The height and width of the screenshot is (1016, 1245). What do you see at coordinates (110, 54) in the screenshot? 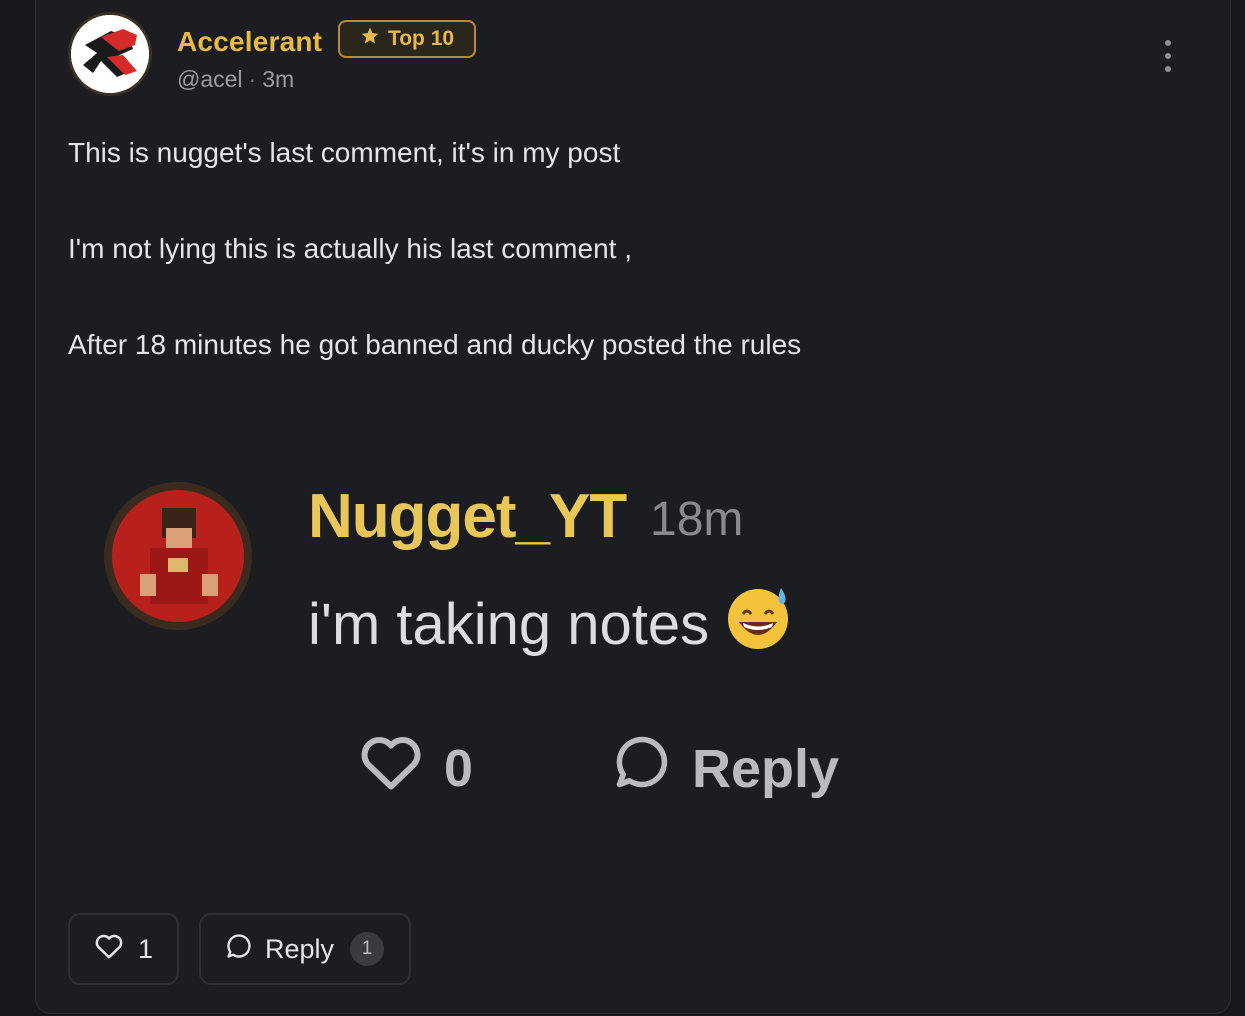
I see `author-avatar` at bounding box center [110, 54].